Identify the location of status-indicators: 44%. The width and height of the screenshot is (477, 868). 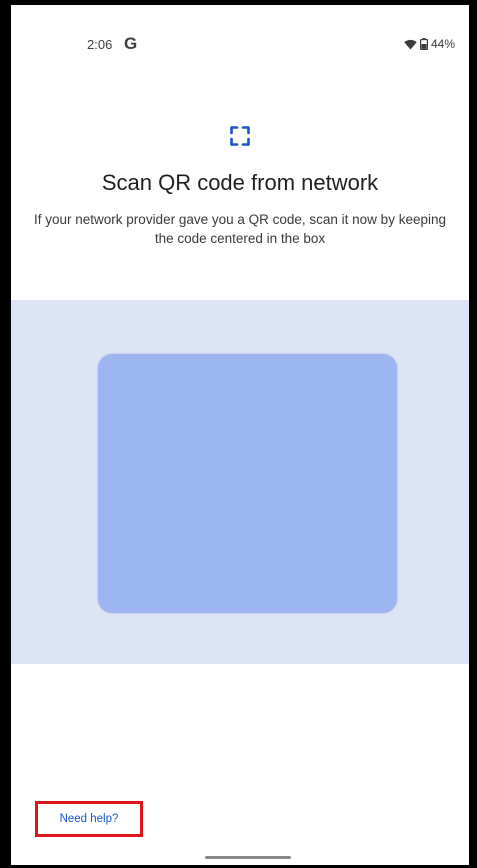
(429, 44).